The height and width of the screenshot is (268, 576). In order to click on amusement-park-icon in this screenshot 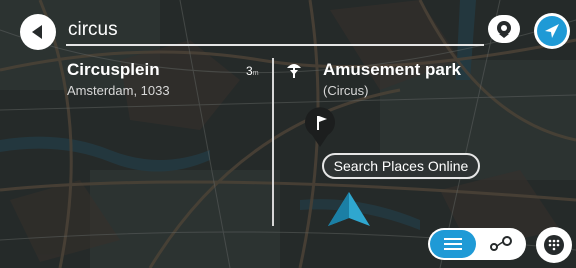, I will do `click(294, 71)`.